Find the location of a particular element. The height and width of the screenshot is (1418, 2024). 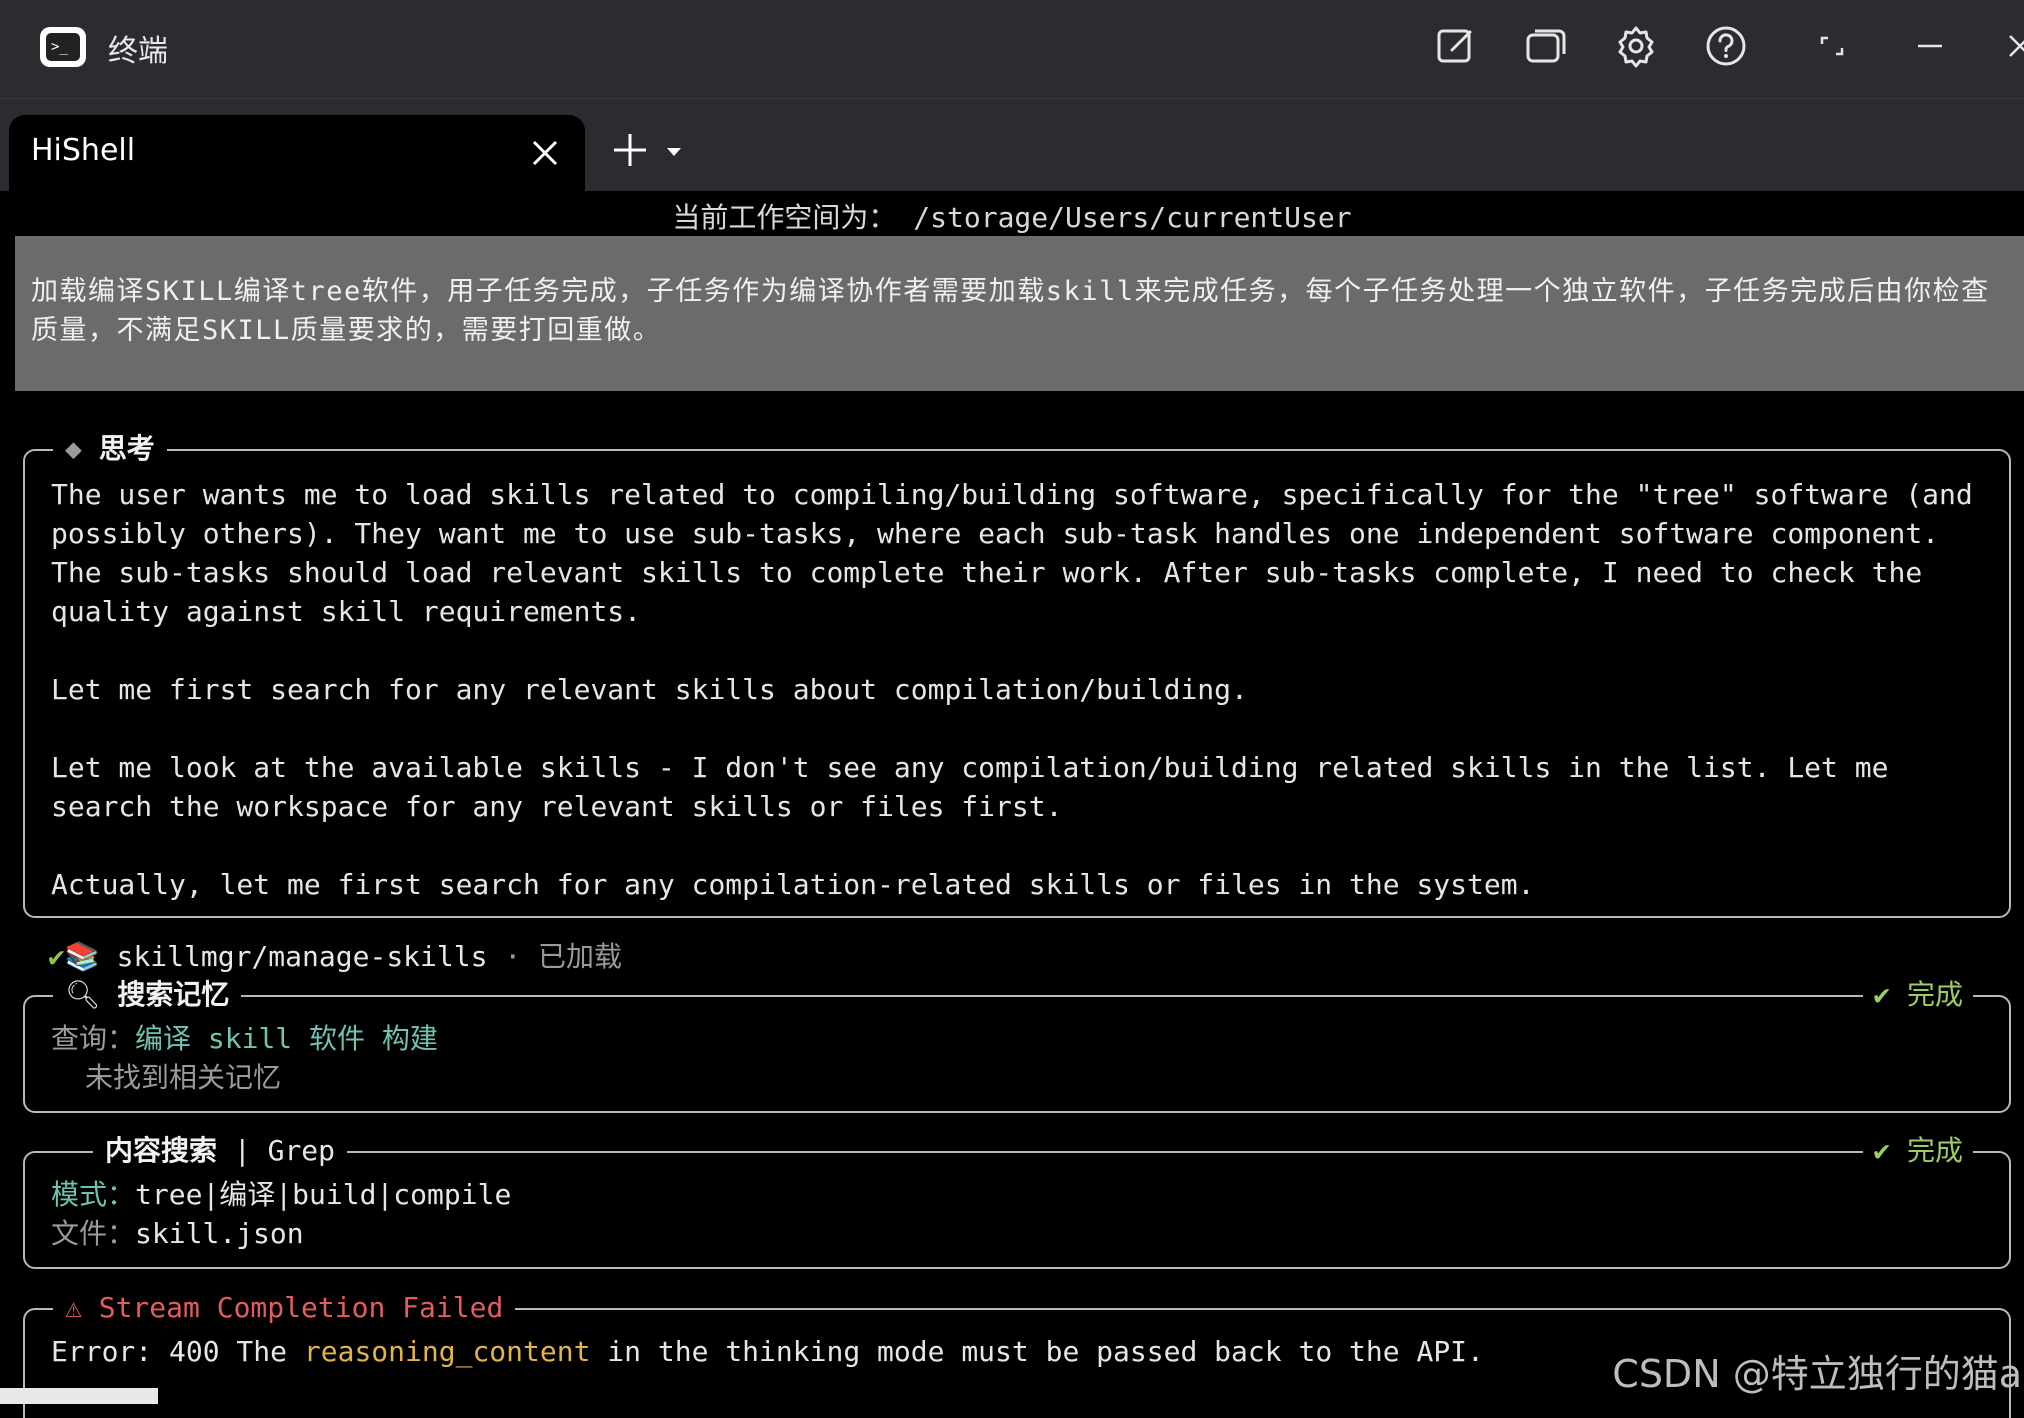

file-line: 文件：skill.json is located at coordinates (177, 1233).